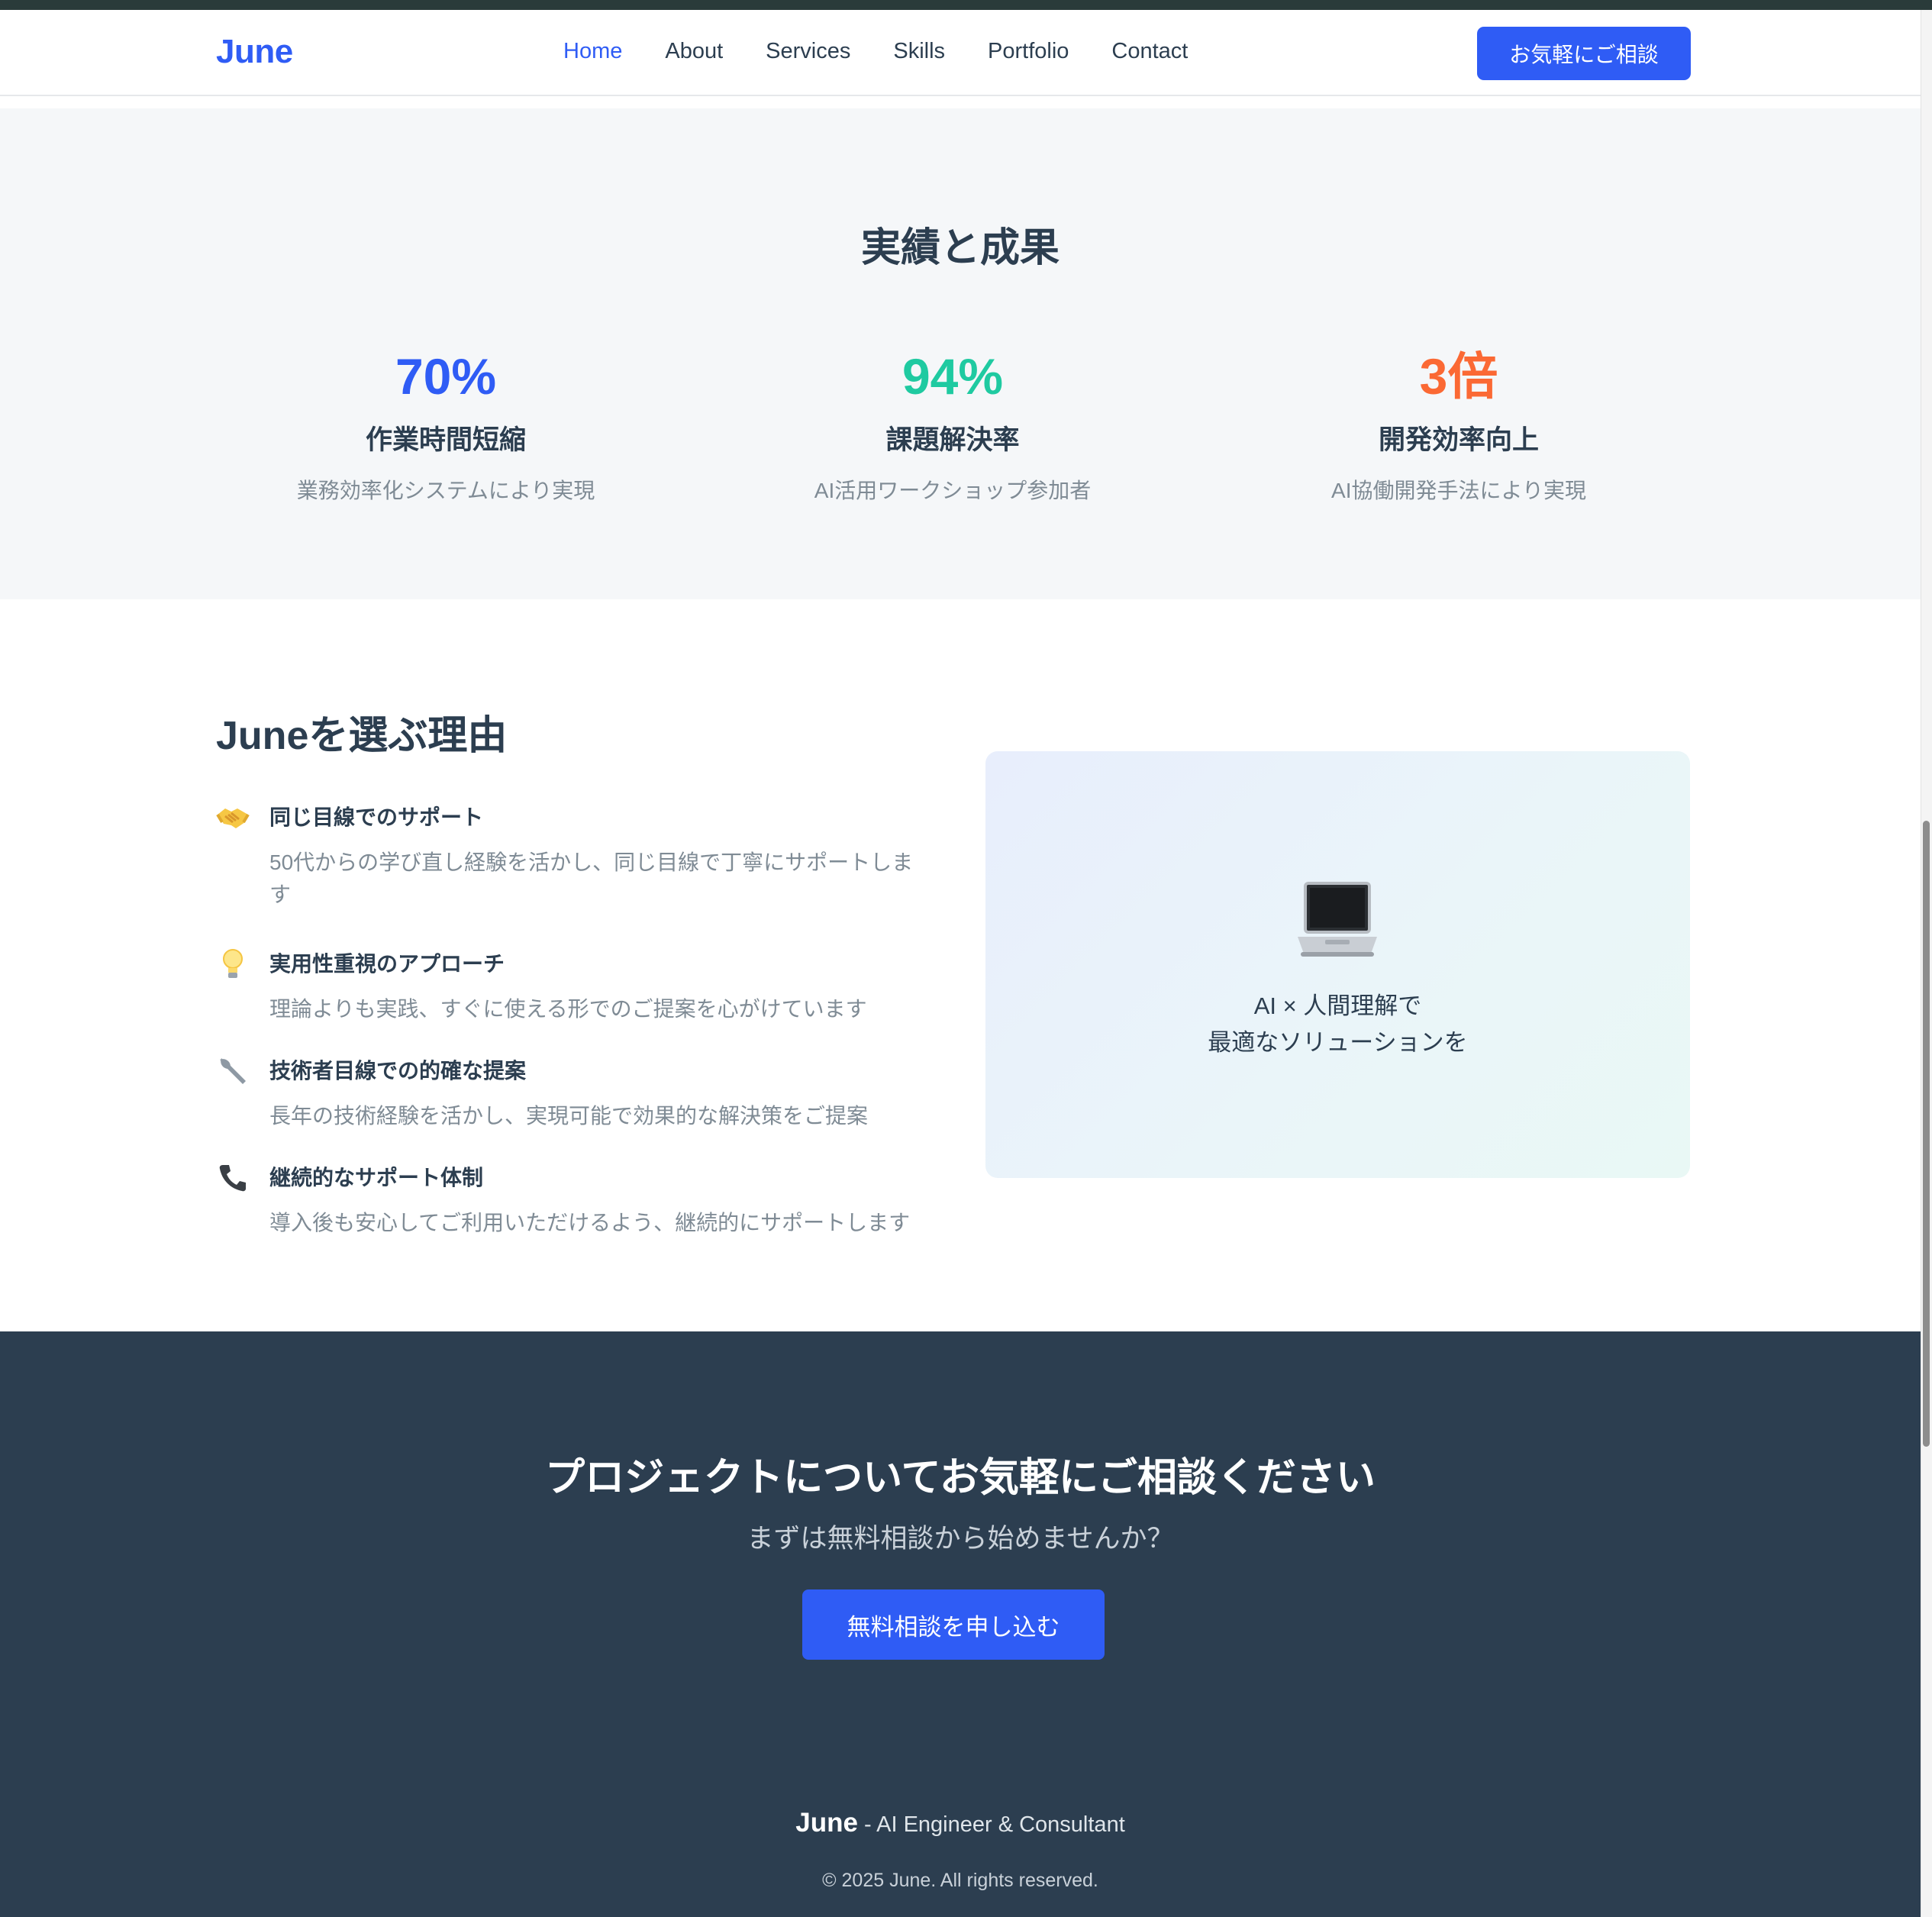 The height and width of the screenshot is (1917, 1932). Describe the element at coordinates (1926, 1134) in the screenshot. I see `scrollbar-thumb` at that location.